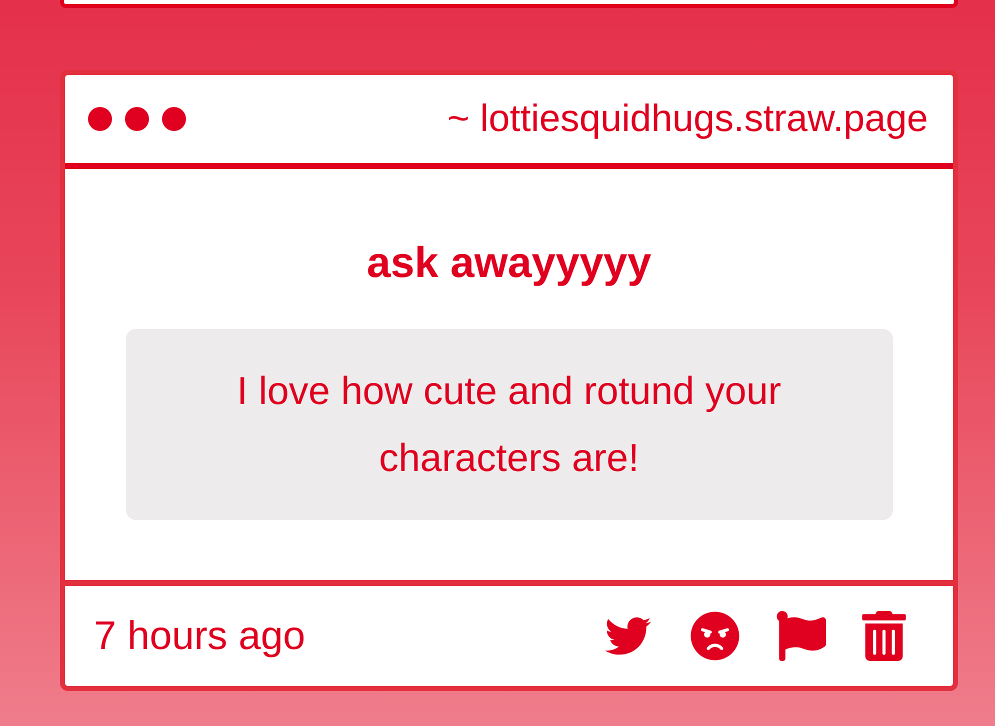 Image resolution: width=995 pixels, height=726 pixels. Describe the element at coordinates (884, 636) in the screenshot. I see `trash-icon` at that location.